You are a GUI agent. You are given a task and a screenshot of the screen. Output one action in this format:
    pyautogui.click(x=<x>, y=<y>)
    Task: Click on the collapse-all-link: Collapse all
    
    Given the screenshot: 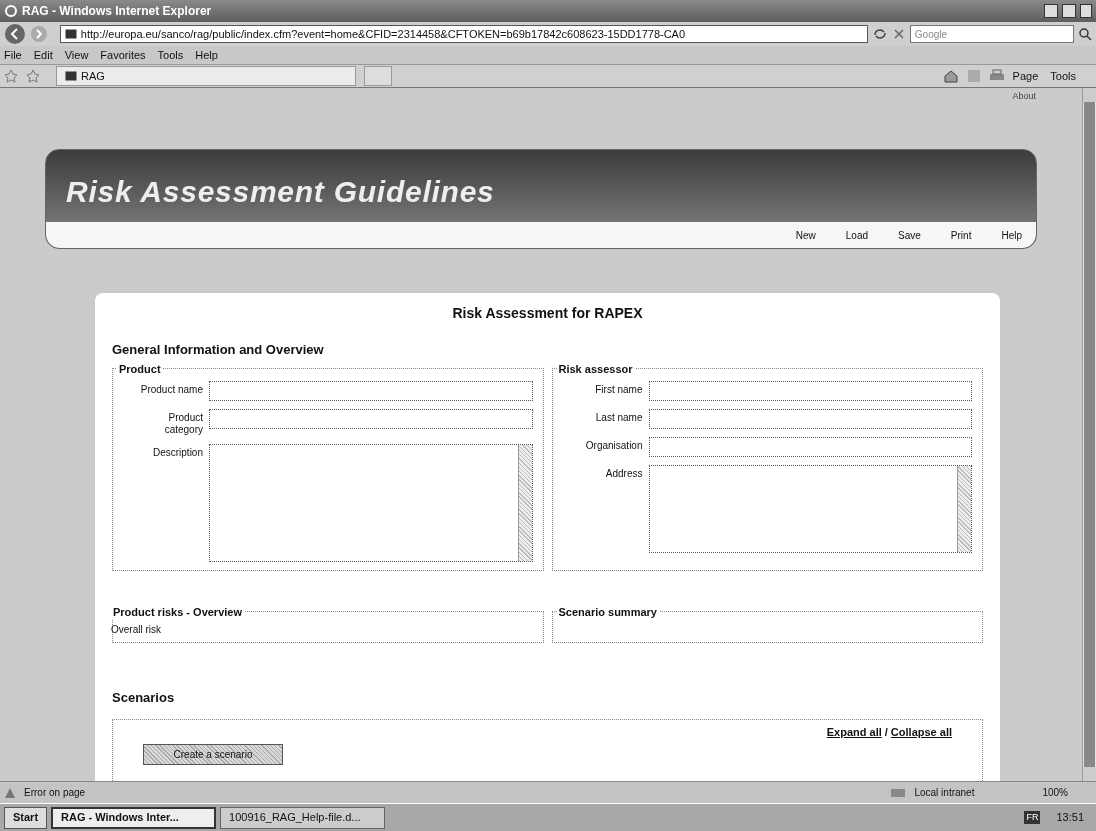 What is the action you would take?
    pyautogui.click(x=921, y=732)
    